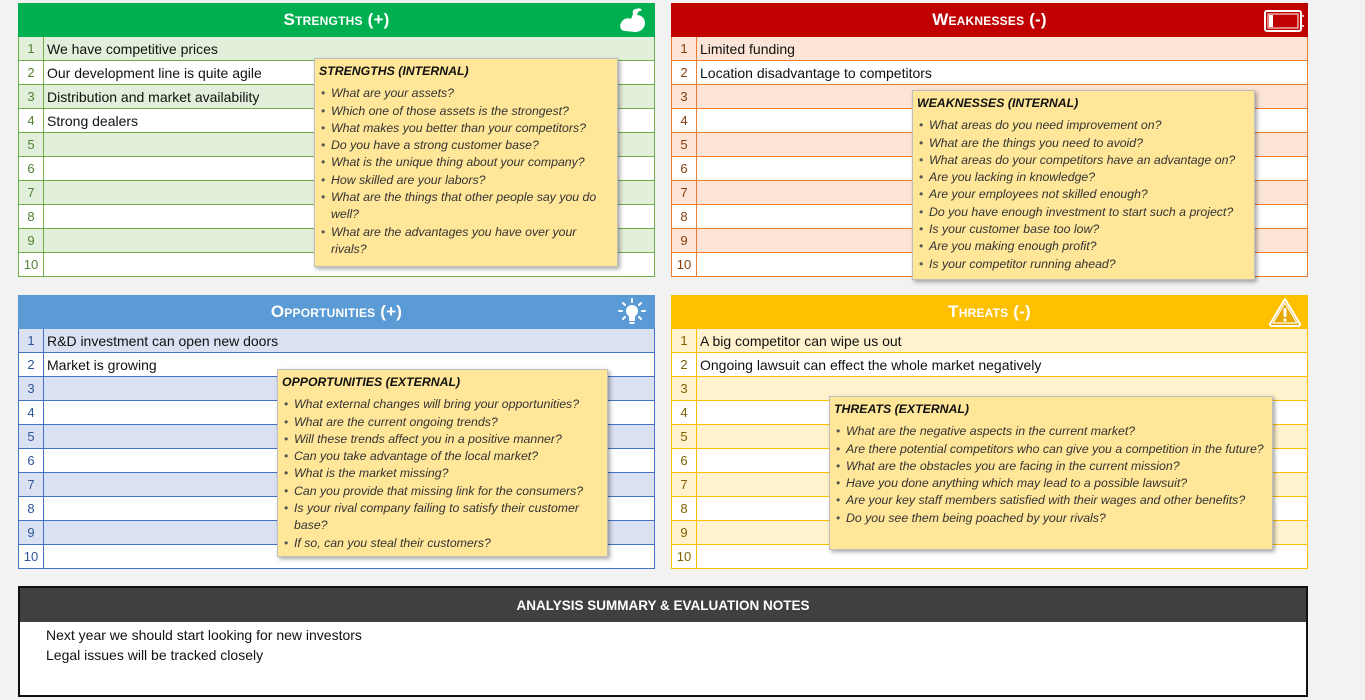 The height and width of the screenshot is (700, 1365). Describe the element at coordinates (1002, 72) in the screenshot. I see `row-text: Location disadvantage to competitors` at that location.